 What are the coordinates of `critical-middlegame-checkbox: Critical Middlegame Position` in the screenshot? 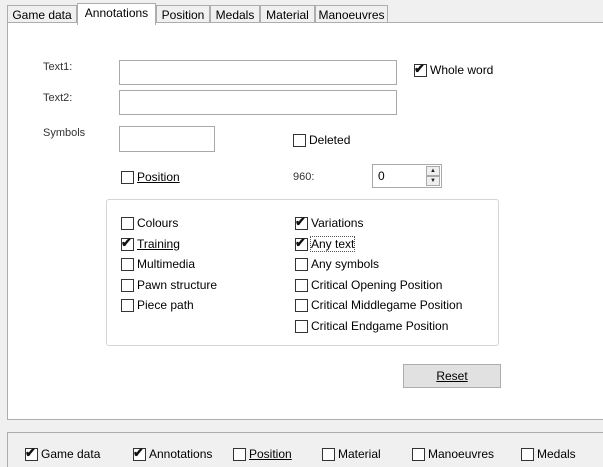 It's located at (378, 305).